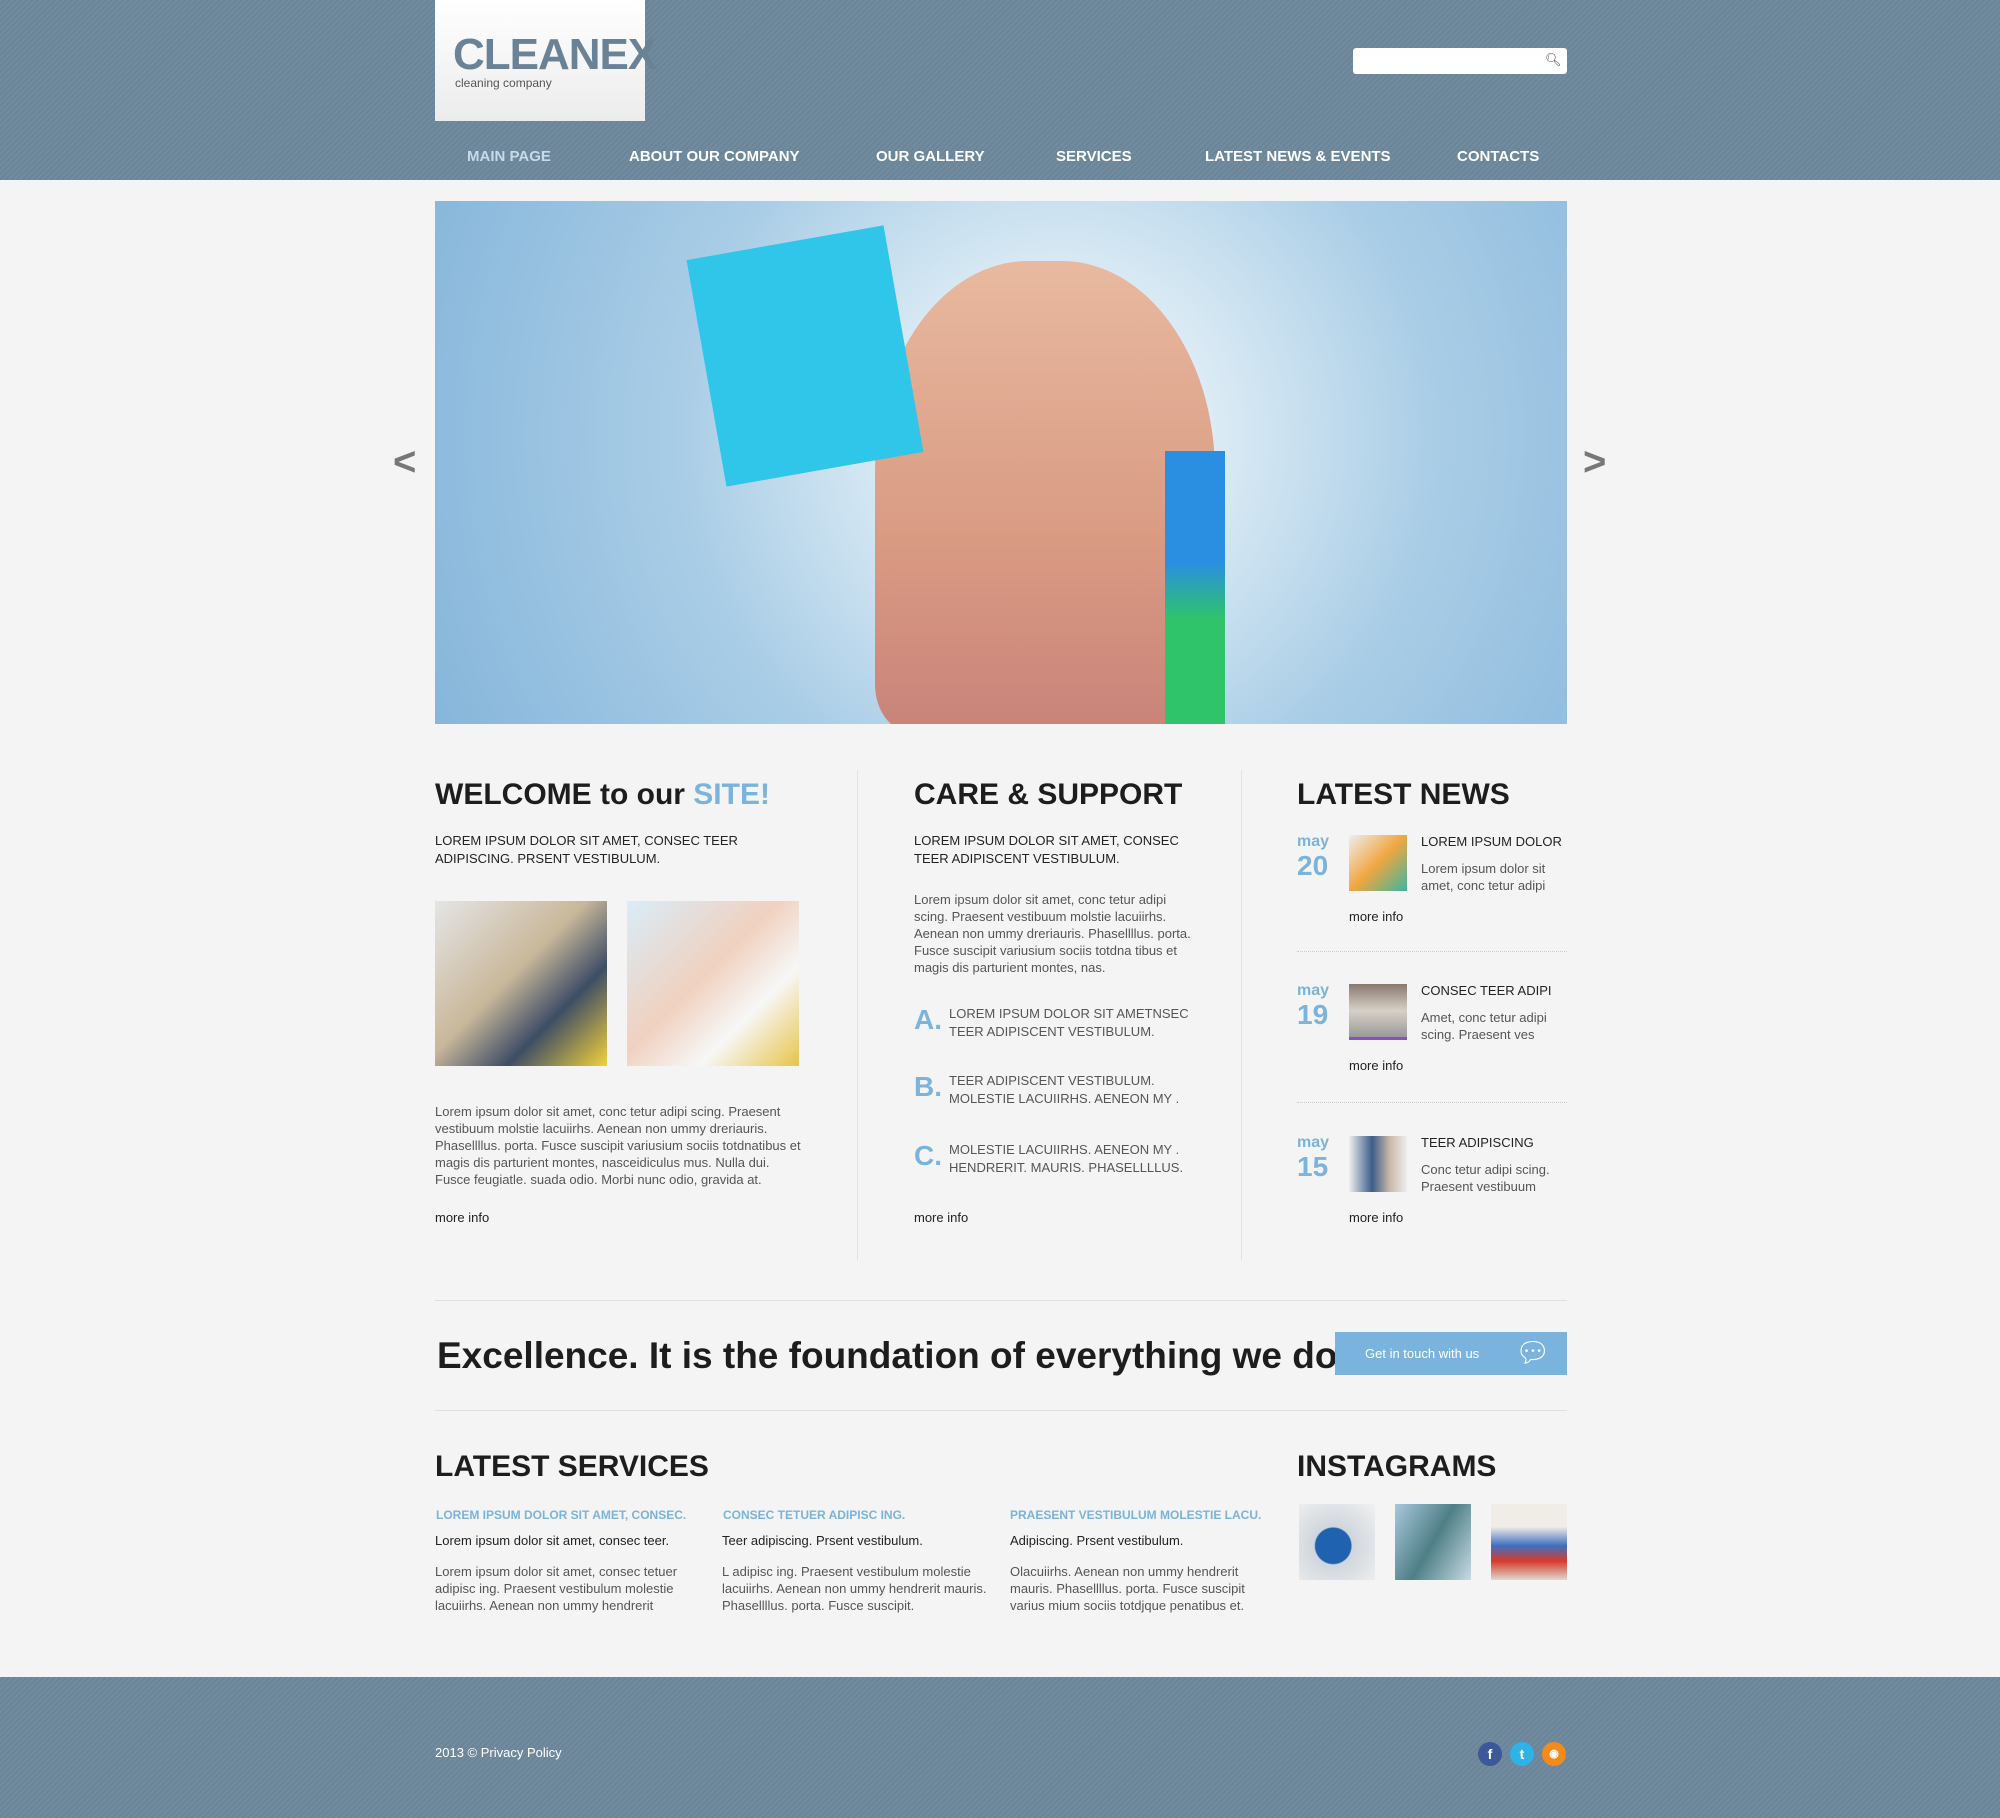 Image resolution: width=2000 pixels, height=1818 pixels. I want to click on slider-prev-arrow: <, so click(404, 462).